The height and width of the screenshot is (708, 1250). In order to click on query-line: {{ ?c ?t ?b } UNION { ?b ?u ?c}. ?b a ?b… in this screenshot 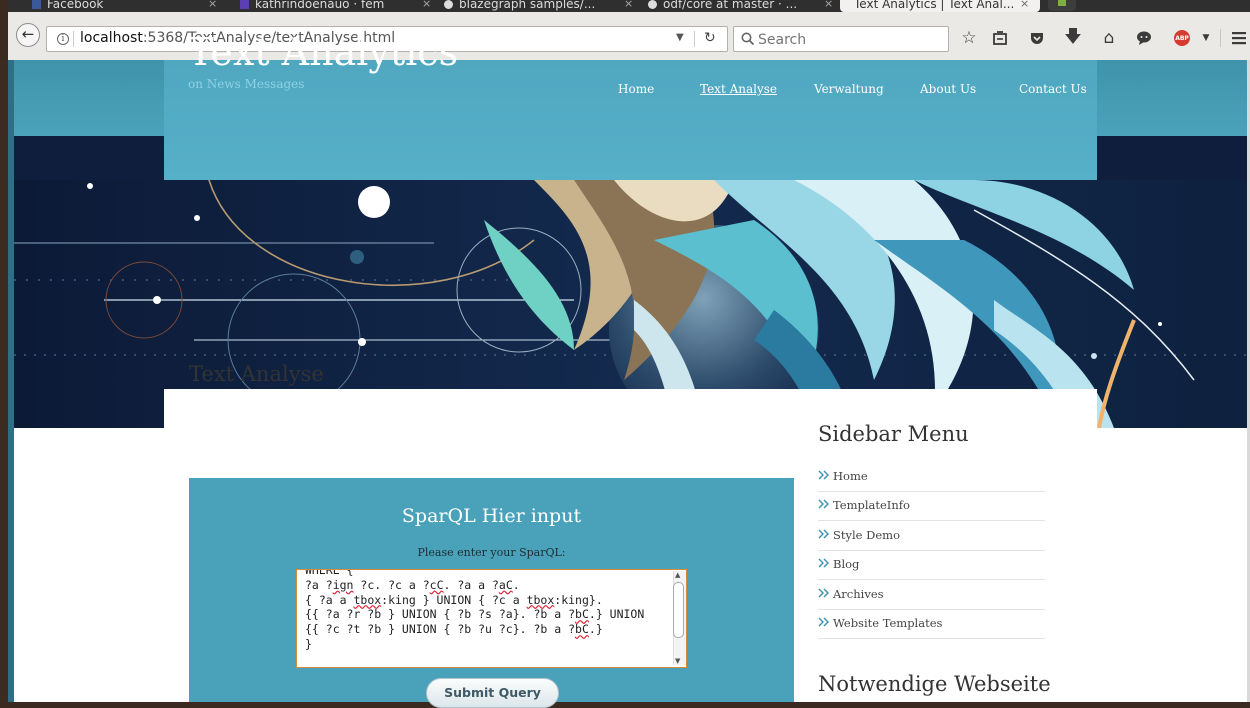, I will do `click(454, 629)`.